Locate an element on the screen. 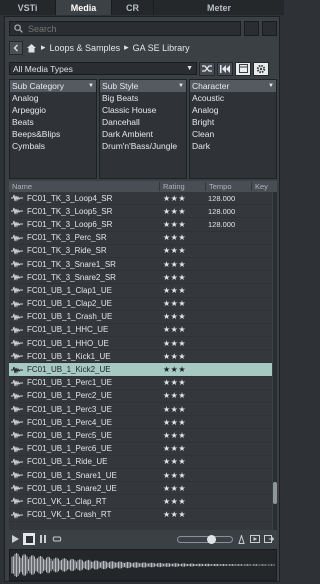 Image resolution: width=320 pixels, height=584 pixels. scrollbar-thumb is located at coordinates (275, 493).